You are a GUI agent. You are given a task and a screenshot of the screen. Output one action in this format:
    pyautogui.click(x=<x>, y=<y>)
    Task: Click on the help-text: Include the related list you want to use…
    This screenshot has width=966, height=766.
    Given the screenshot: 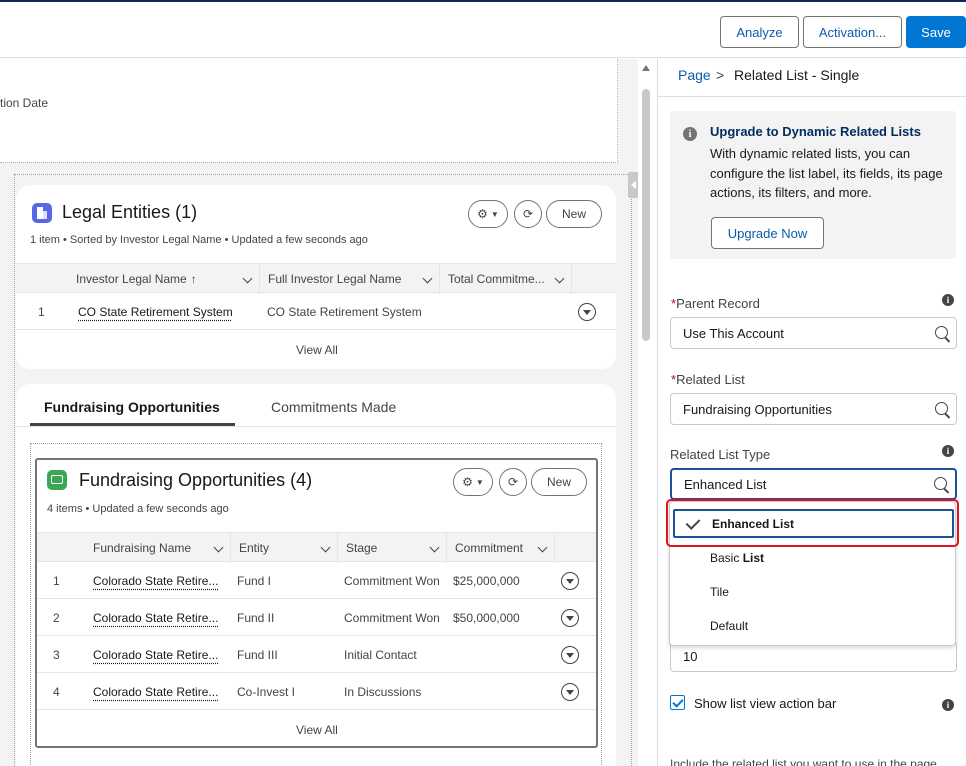 What is the action you would take?
    pyautogui.click(x=803, y=761)
    